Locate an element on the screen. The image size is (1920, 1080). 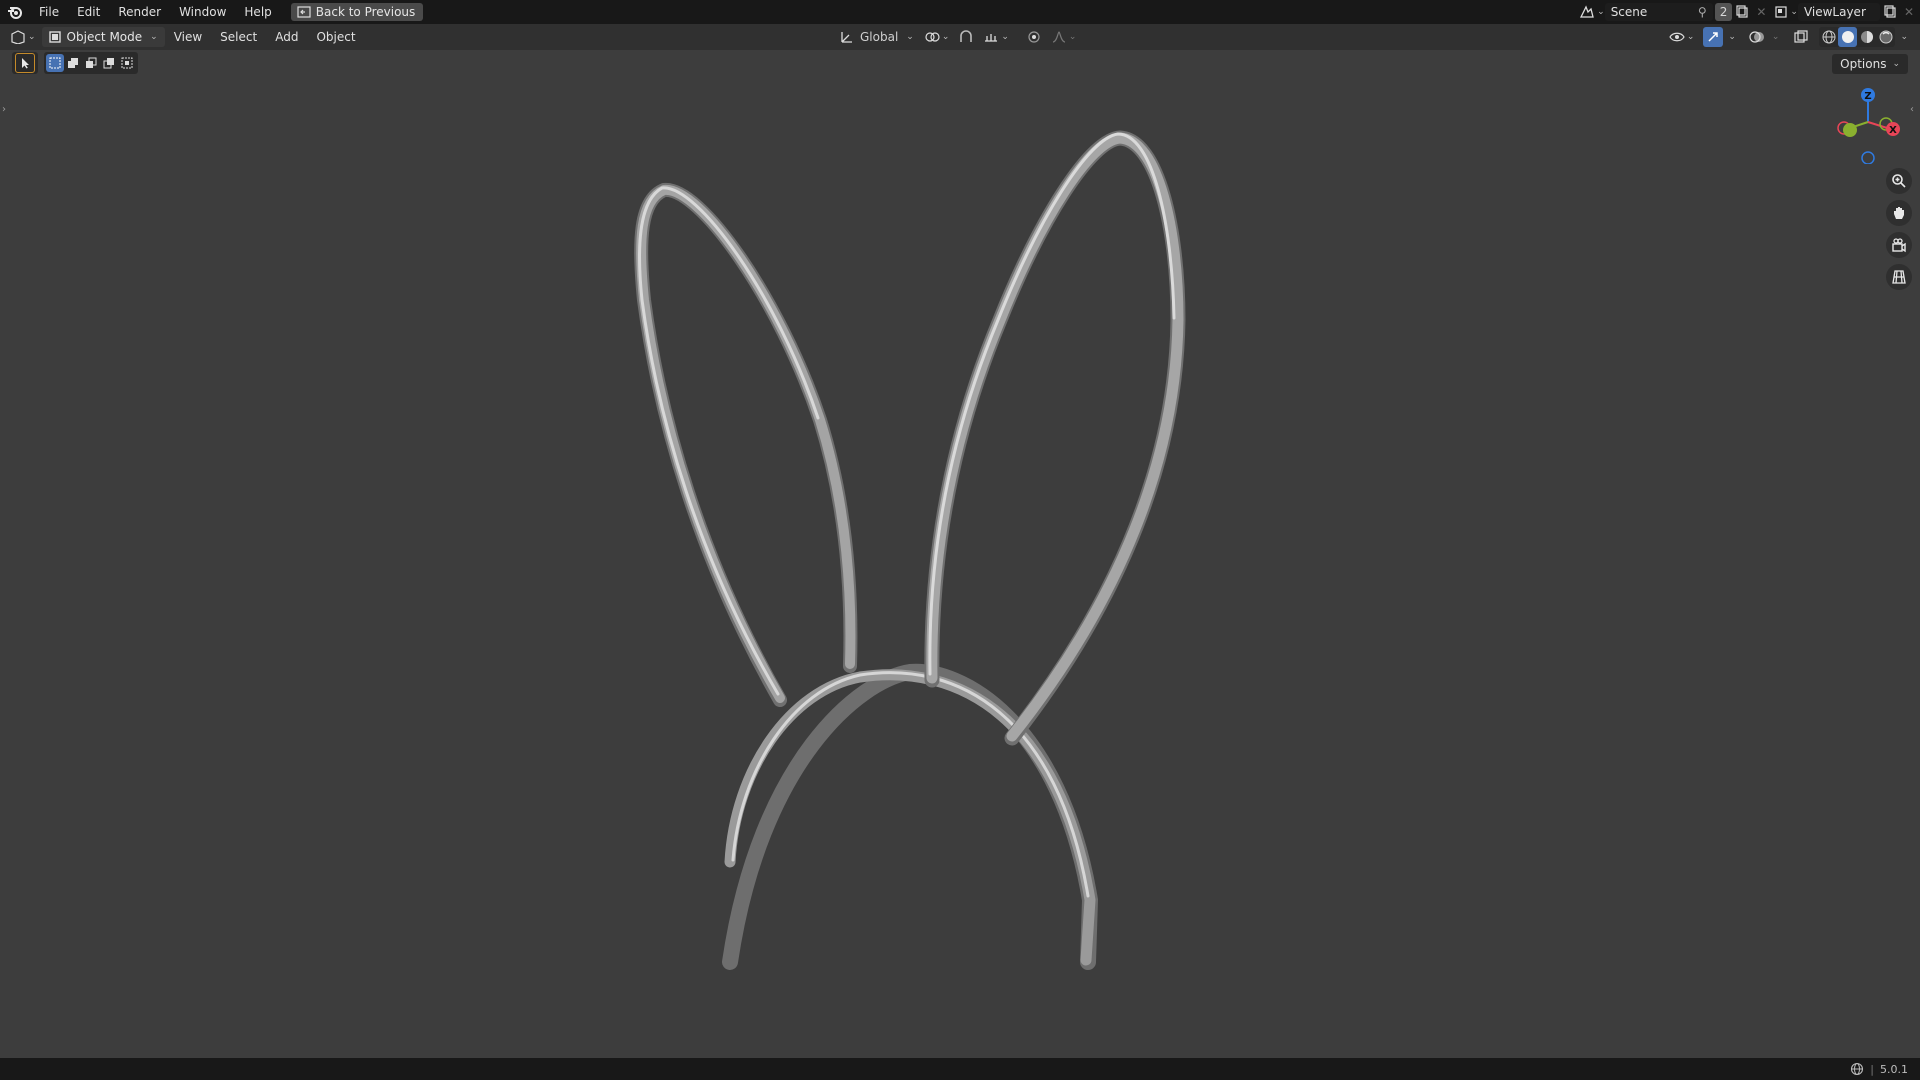
overlay-icon is located at coordinates (1756, 37).